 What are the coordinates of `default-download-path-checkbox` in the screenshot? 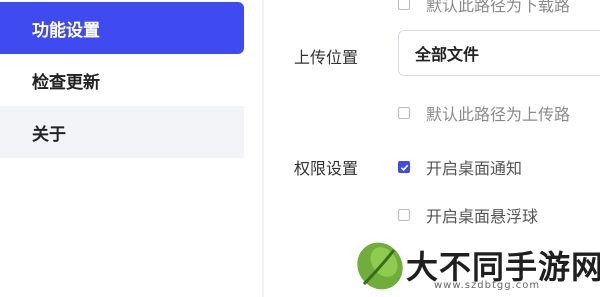 It's located at (404, 5).